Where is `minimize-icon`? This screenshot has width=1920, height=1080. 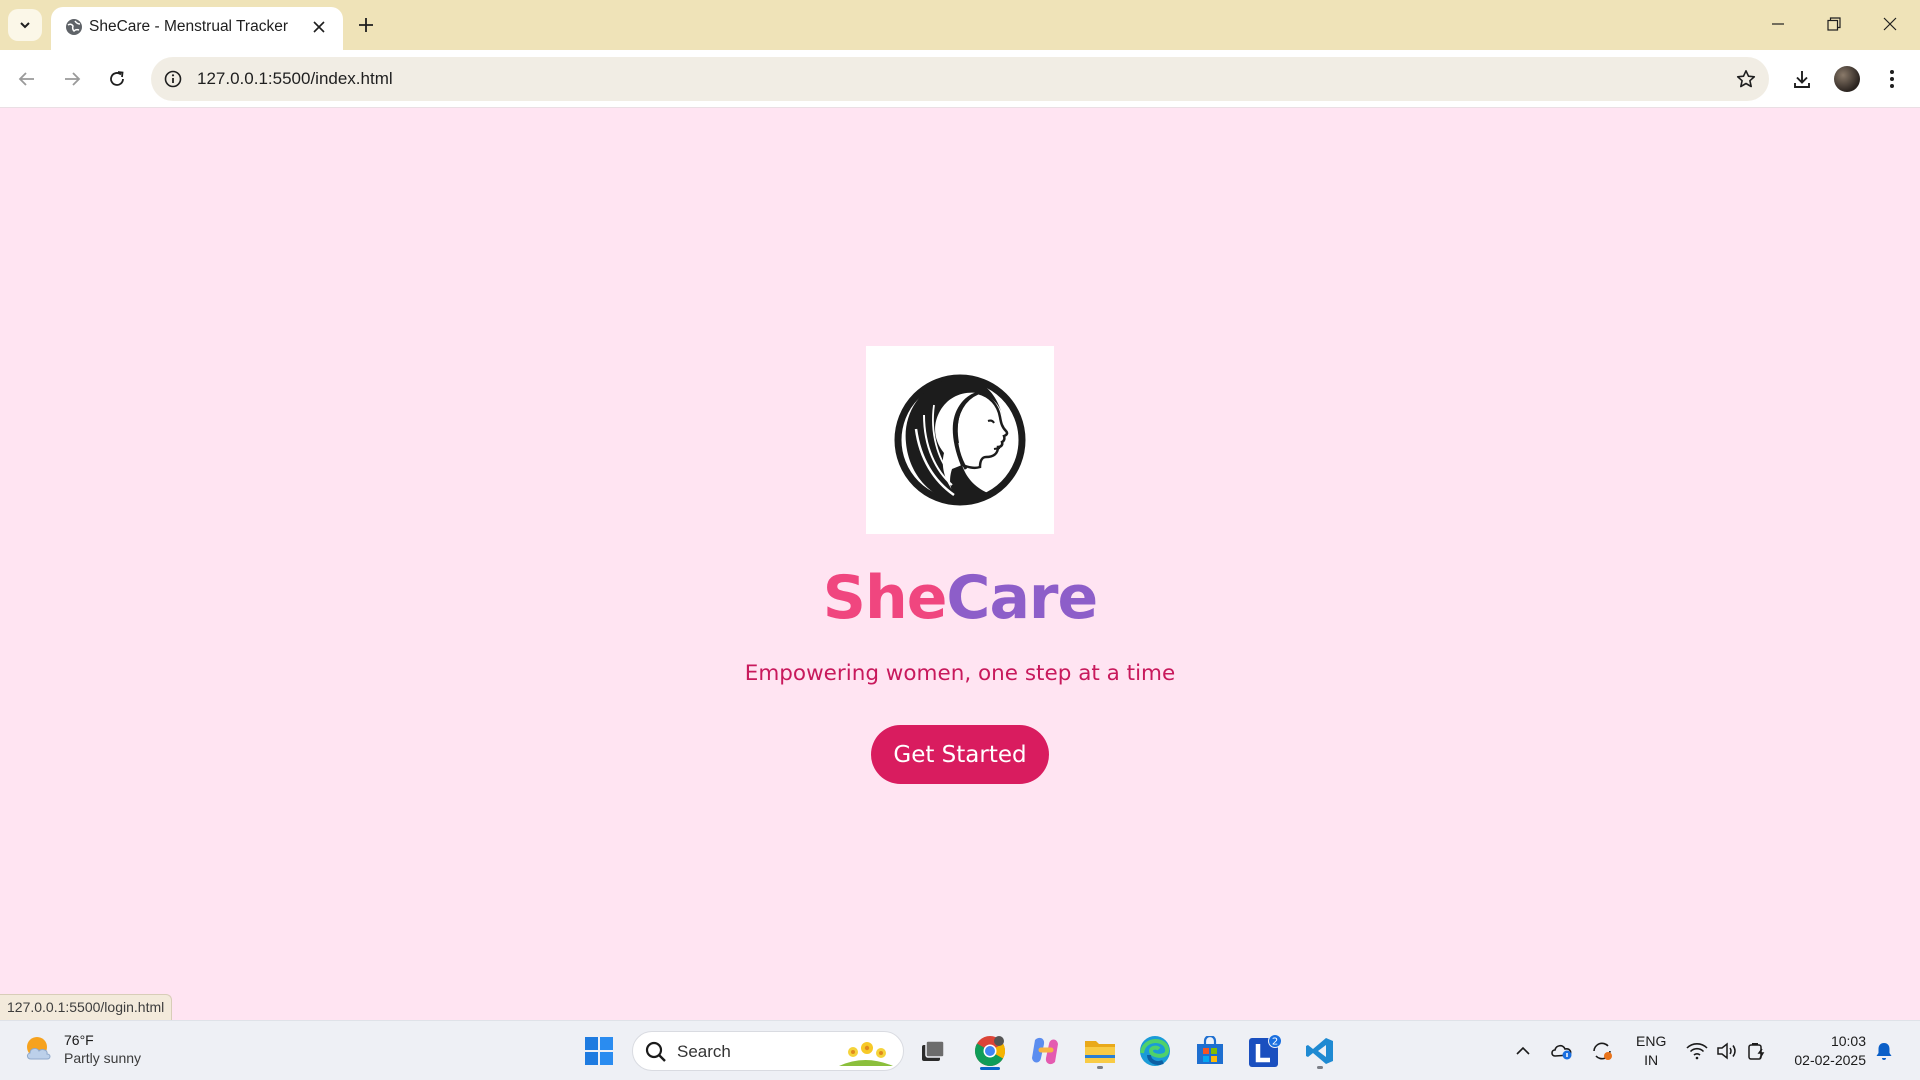 minimize-icon is located at coordinates (1778, 24).